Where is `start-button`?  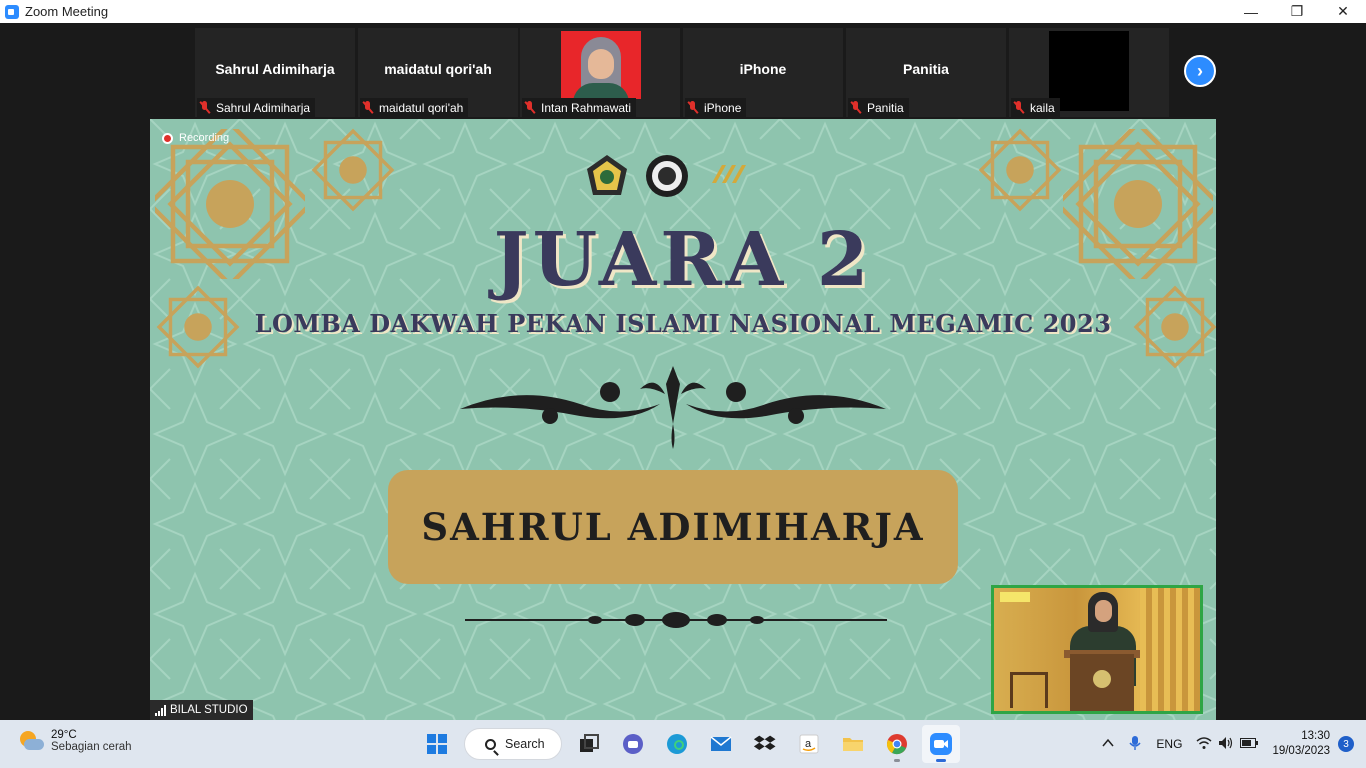 start-button is located at coordinates (437, 744).